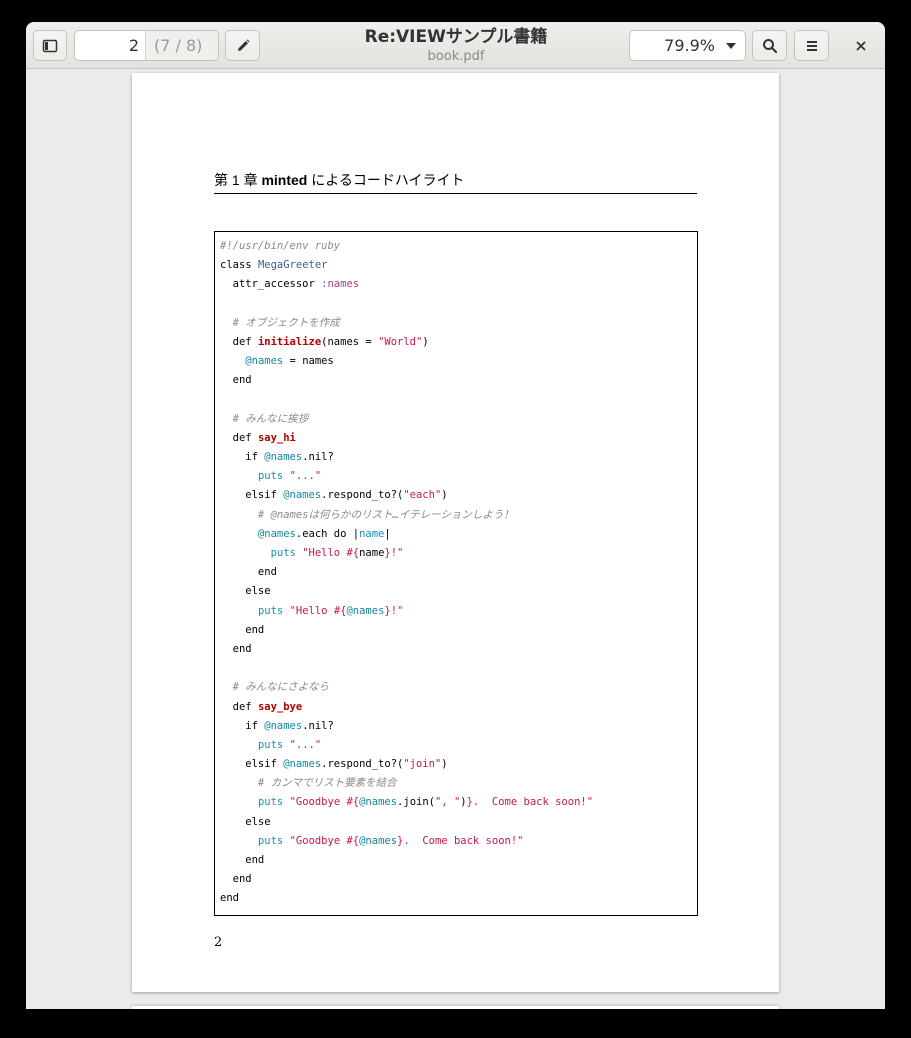  Describe the element at coordinates (406, 438) in the screenshot. I see `code-line: def say_hi` at that location.